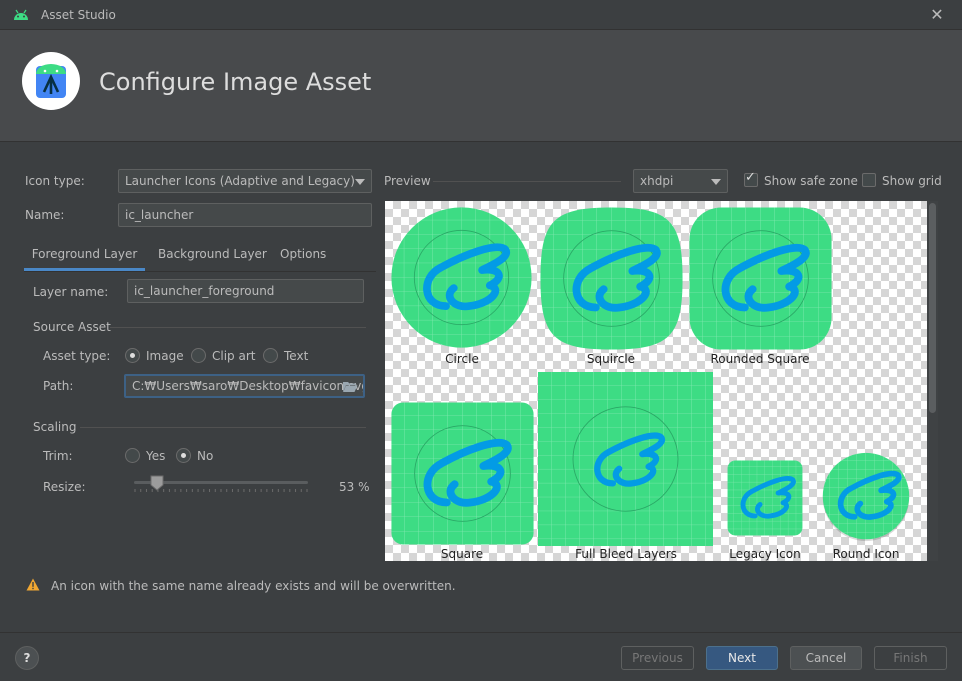 The image size is (962, 681). Describe the element at coordinates (407, 181) in the screenshot. I see `preview-label: Preview` at that location.